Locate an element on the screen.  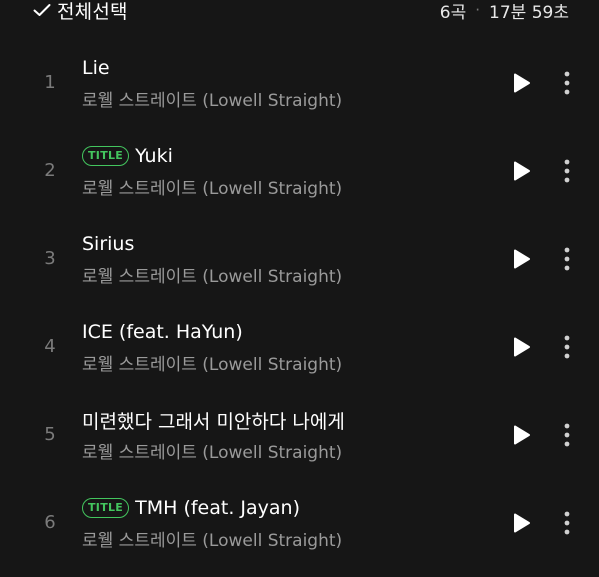
track-title-text: Sirius is located at coordinates (108, 244).